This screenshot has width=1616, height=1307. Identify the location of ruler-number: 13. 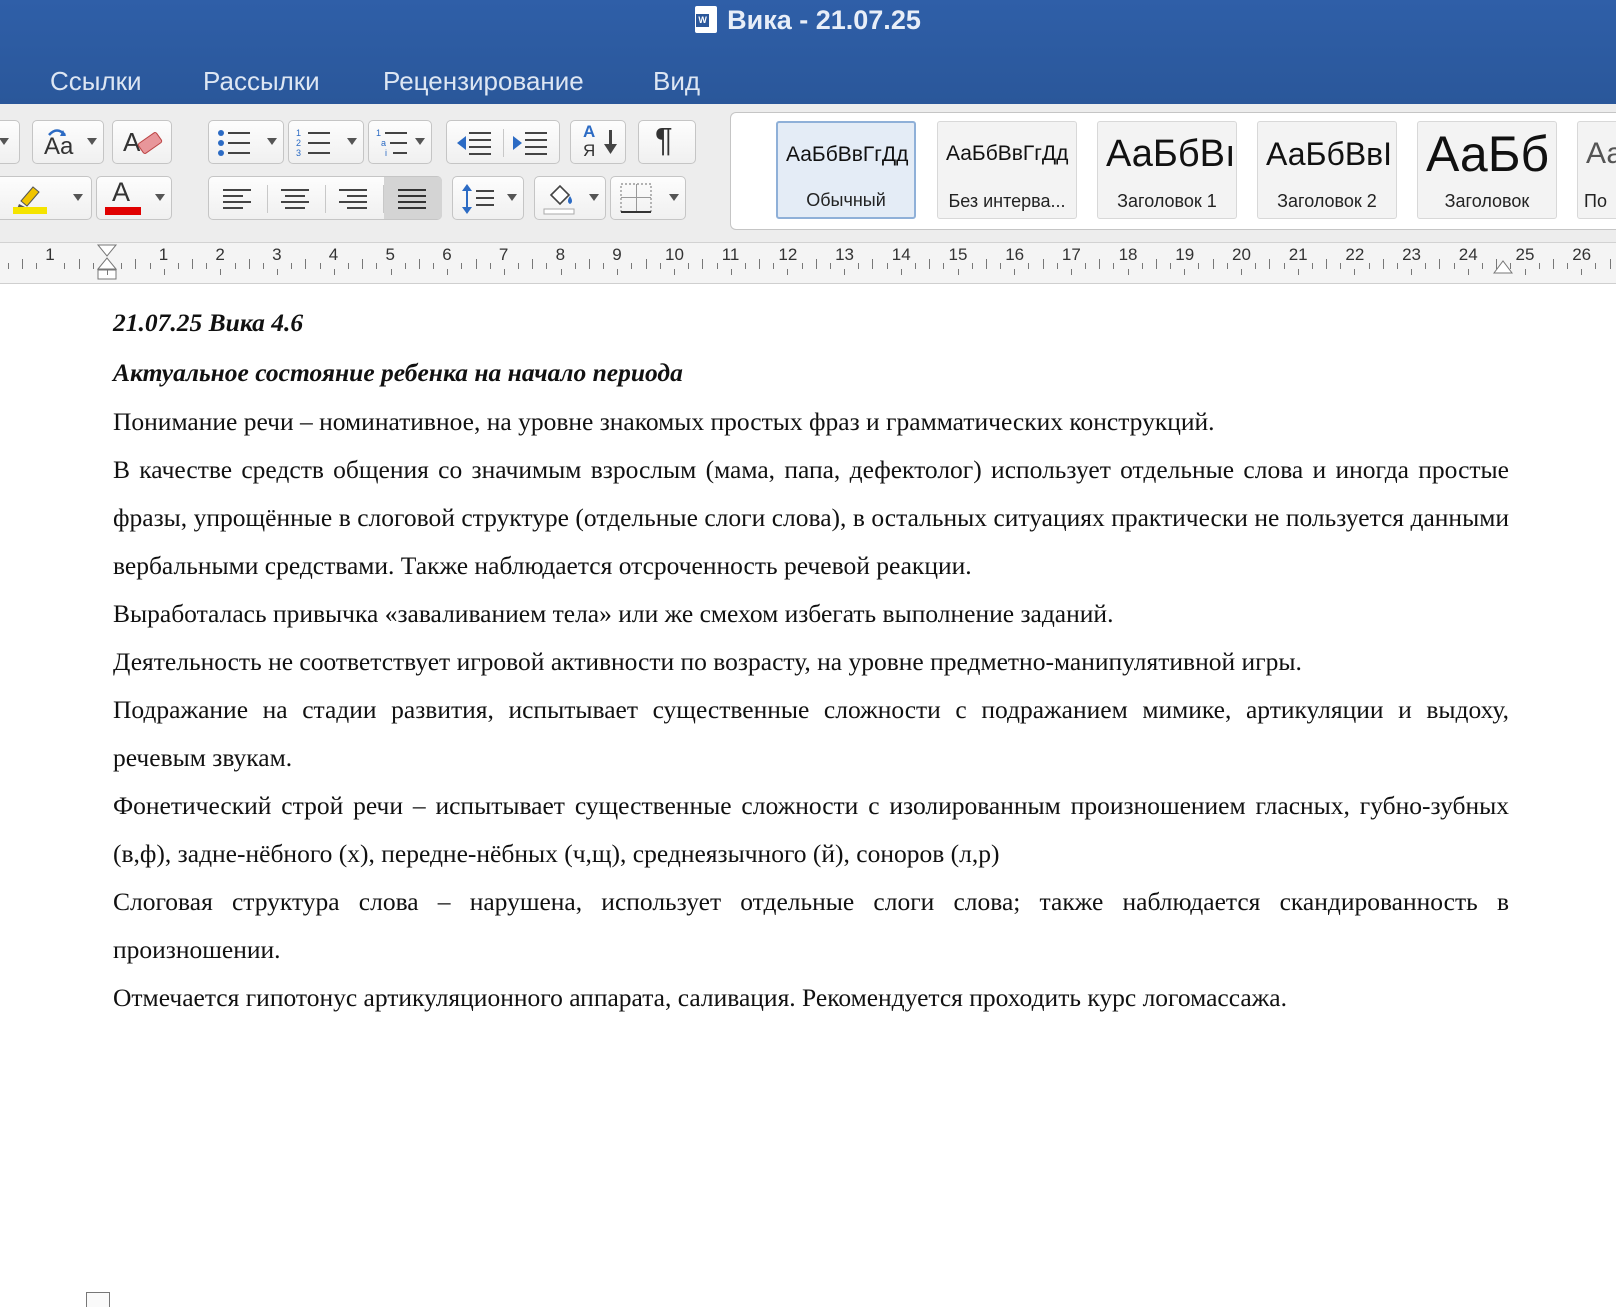
(845, 254).